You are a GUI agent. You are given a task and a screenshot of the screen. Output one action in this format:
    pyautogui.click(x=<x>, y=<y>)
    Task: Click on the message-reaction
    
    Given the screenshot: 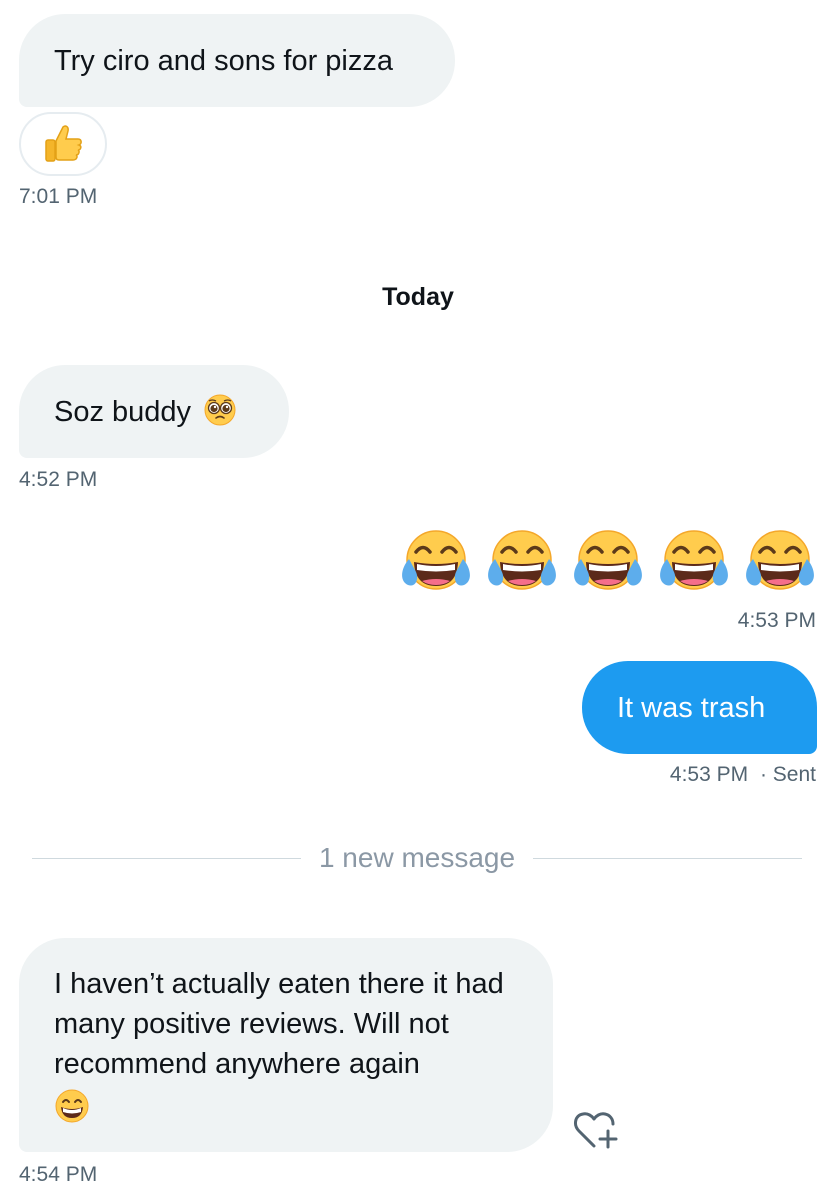 What is the action you would take?
    pyautogui.click(x=63, y=144)
    